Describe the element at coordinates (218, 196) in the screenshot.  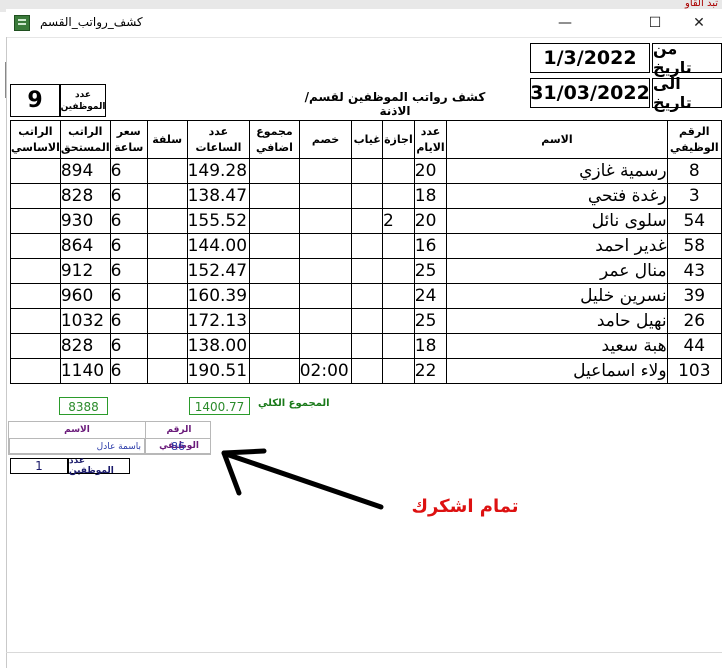
I see `hours-cell: 138.47` at that location.